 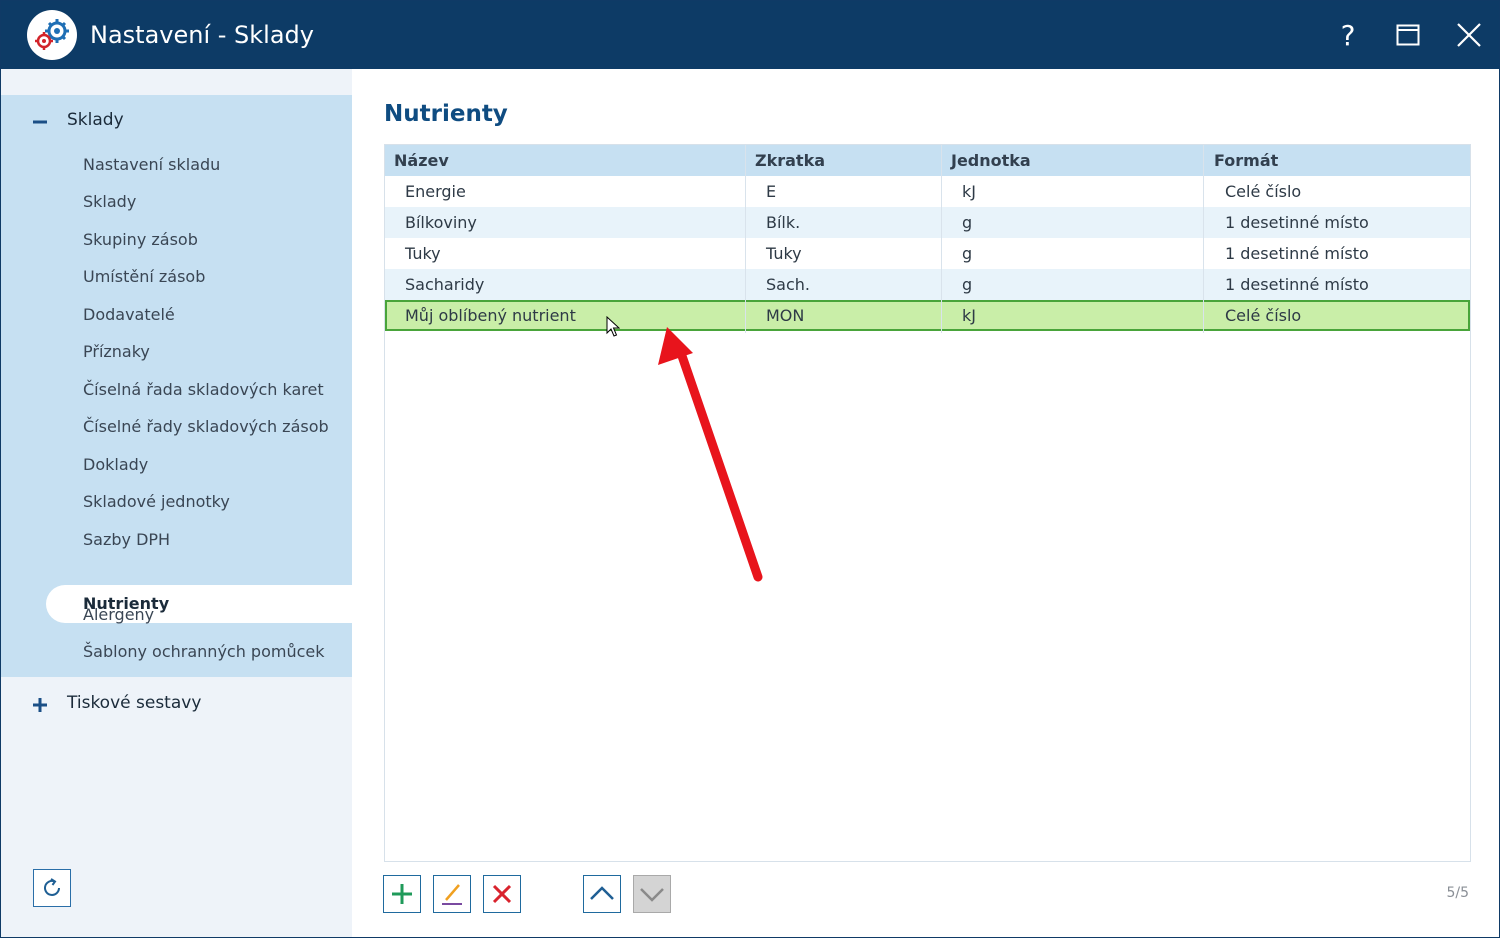 What do you see at coordinates (109, 201) in the screenshot?
I see `sidebar-item-sklady: Sklady` at bounding box center [109, 201].